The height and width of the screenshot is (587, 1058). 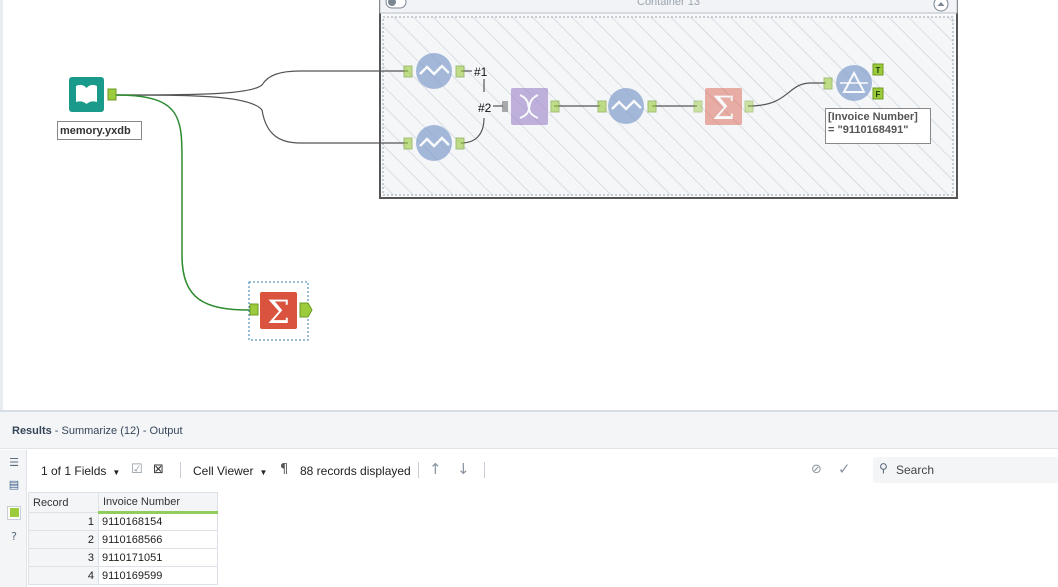 I want to click on table-header-row: Record Invoice Number, so click(x=123, y=503).